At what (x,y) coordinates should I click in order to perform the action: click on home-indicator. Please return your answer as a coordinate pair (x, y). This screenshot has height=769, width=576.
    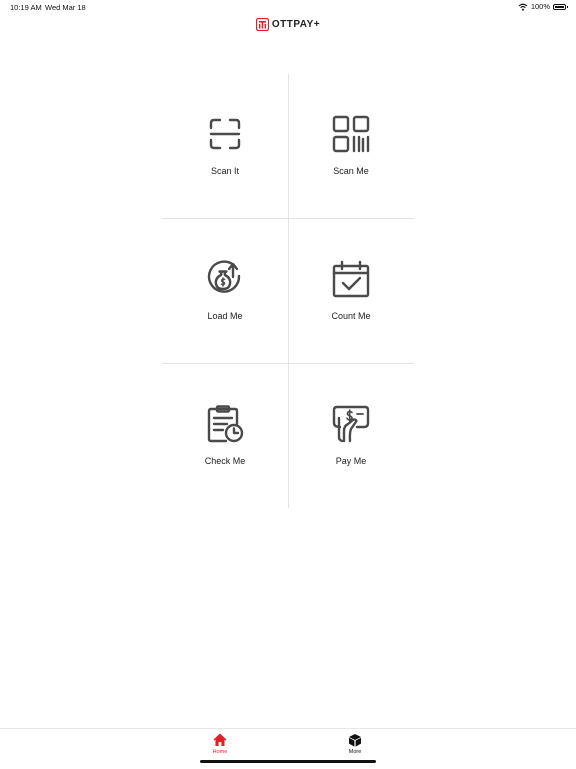
    Looking at the image, I should click on (288, 761).